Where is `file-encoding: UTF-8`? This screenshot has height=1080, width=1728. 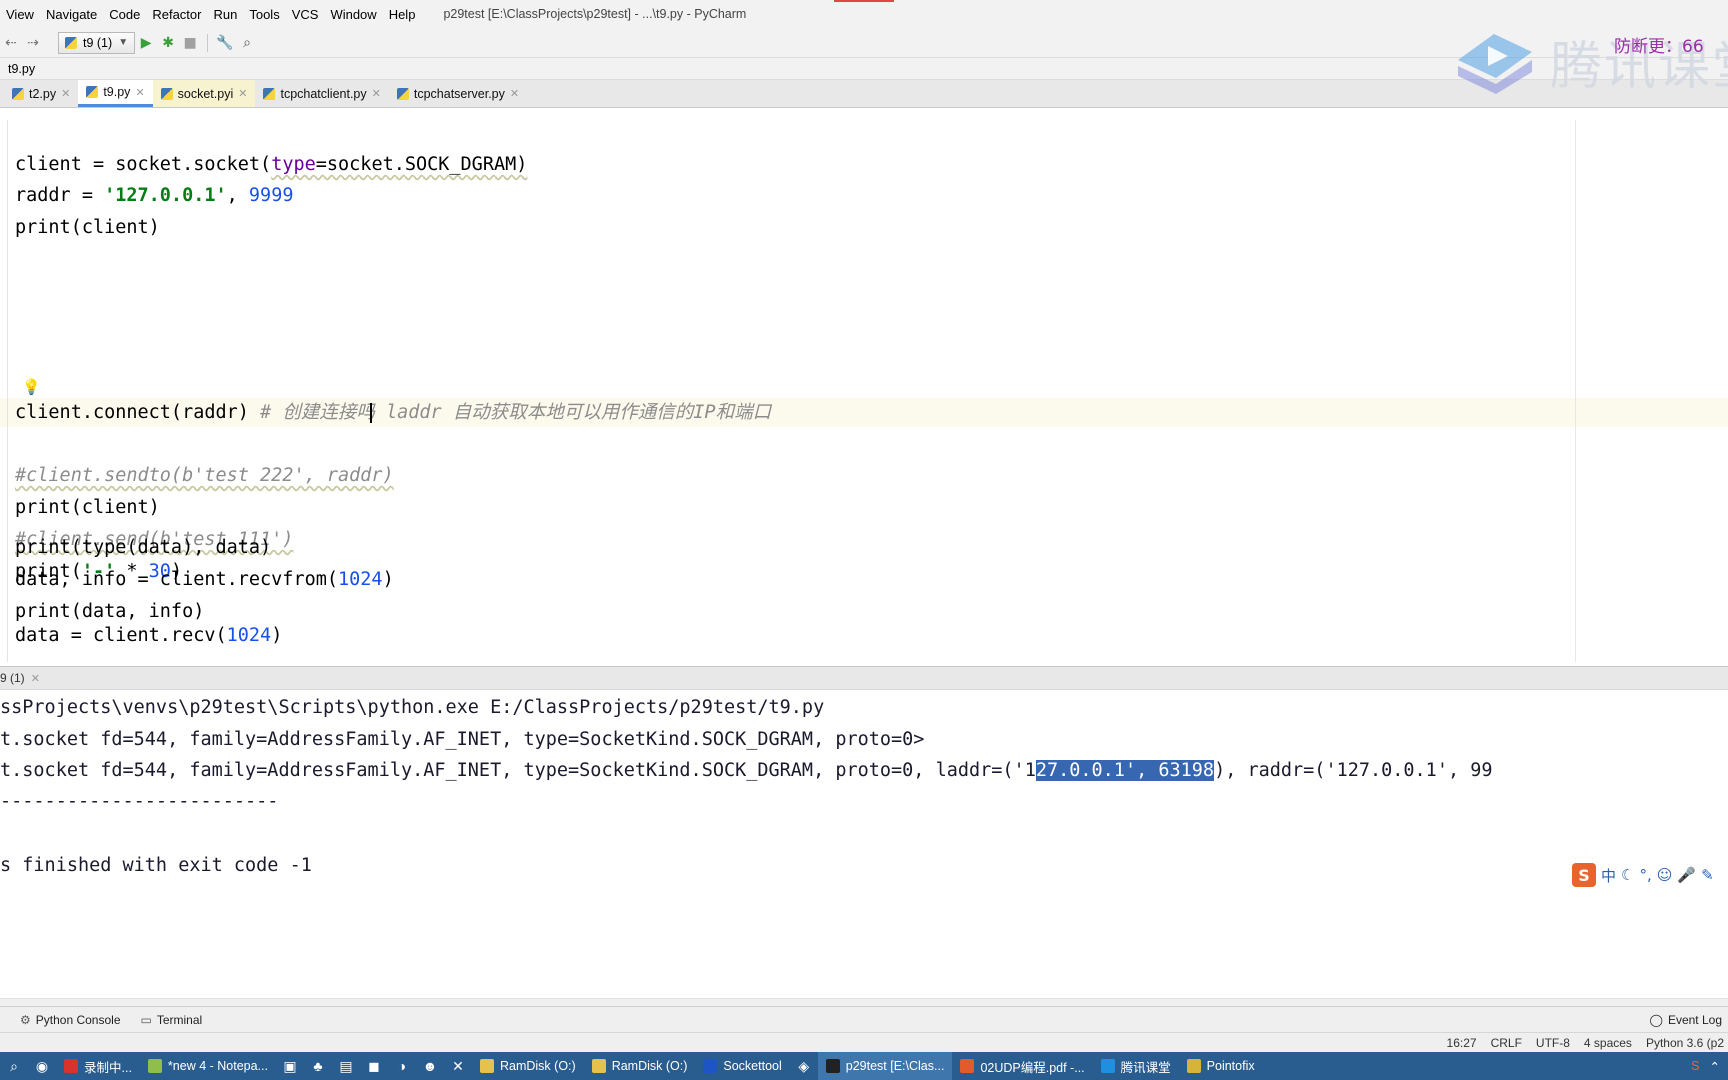 file-encoding: UTF-8 is located at coordinates (1553, 1043).